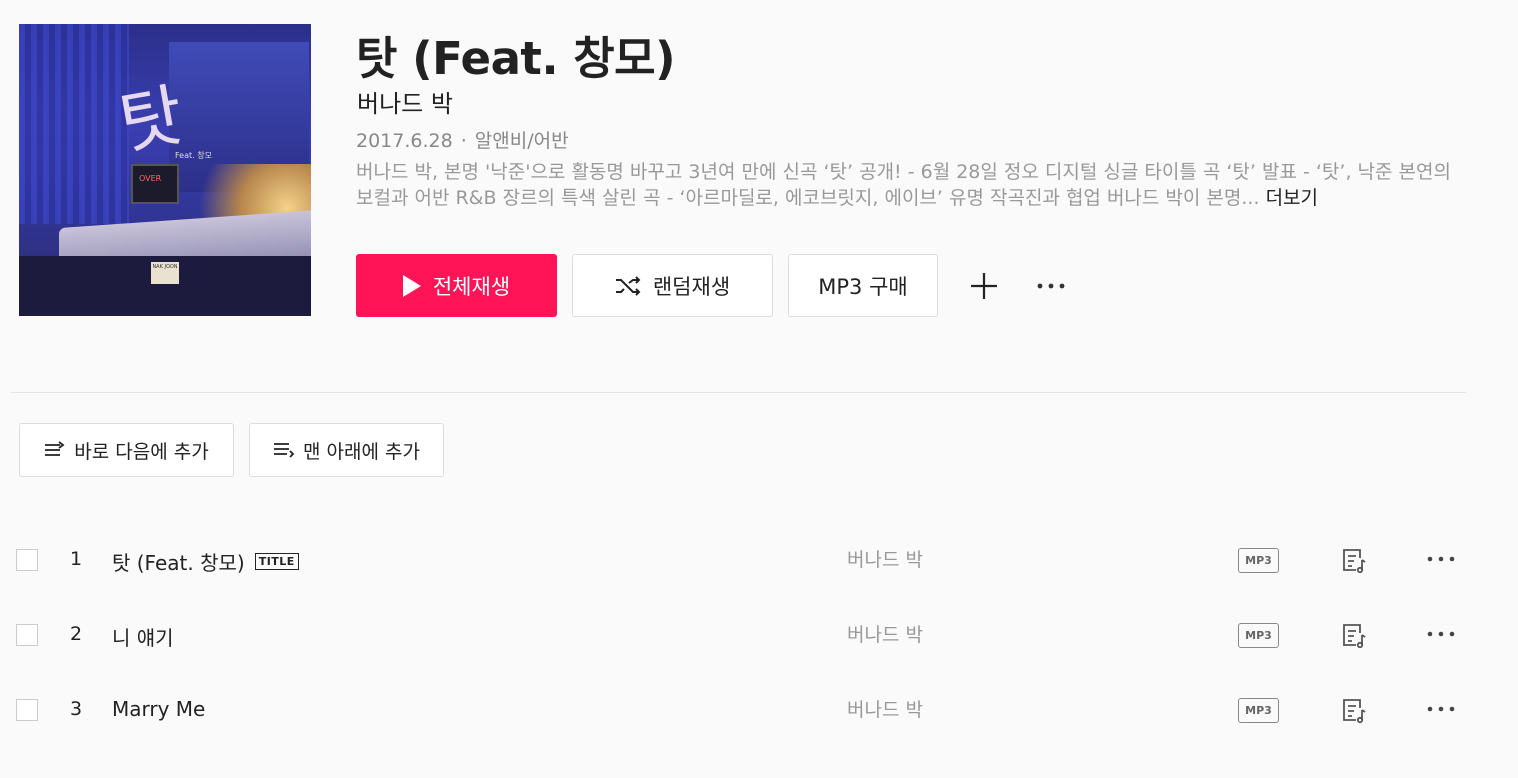  Describe the element at coordinates (284, 450) in the screenshot. I see `queue-bottom-icon` at that location.